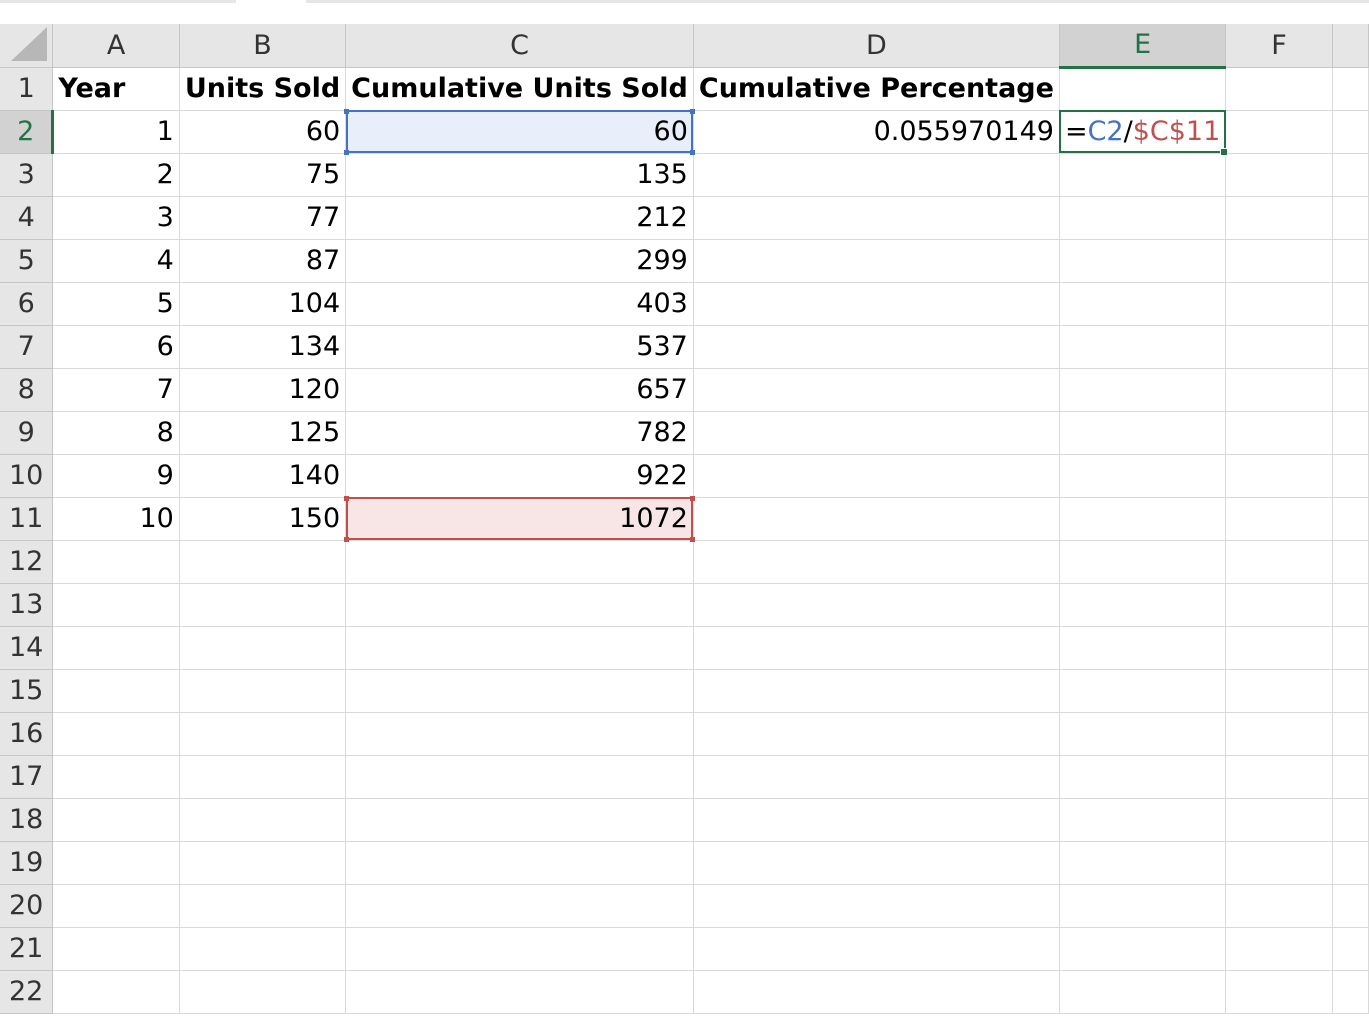  Describe the element at coordinates (1350, 433) in the screenshot. I see `cell-g9` at that location.